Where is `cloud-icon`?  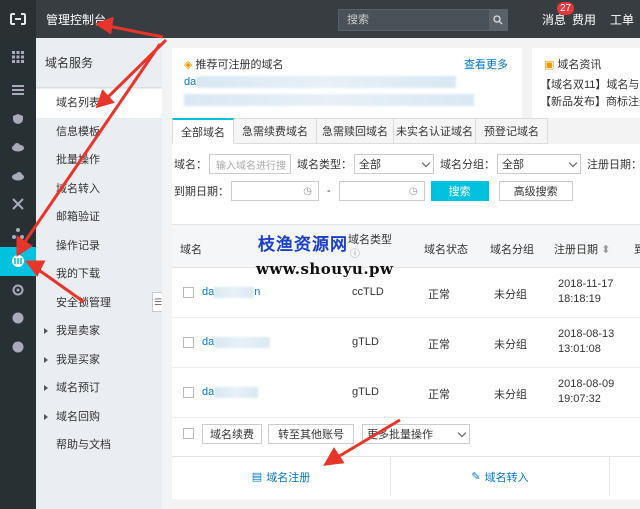
cloud-icon is located at coordinates (18, 147).